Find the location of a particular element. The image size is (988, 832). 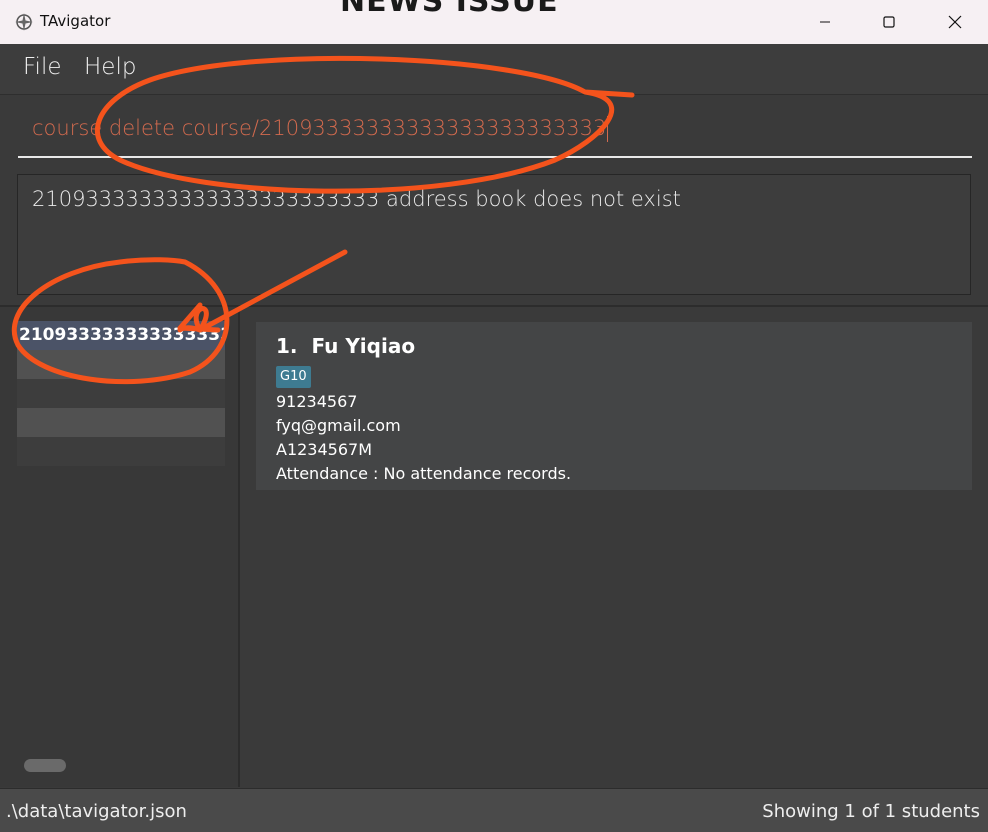

maximize-button is located at coordinates (889, 22).